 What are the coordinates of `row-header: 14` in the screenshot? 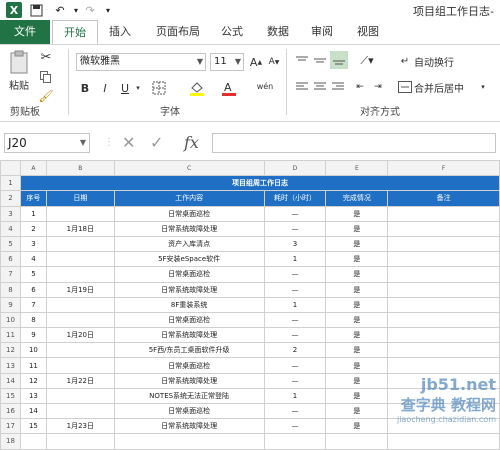 It's located at (10, 380).